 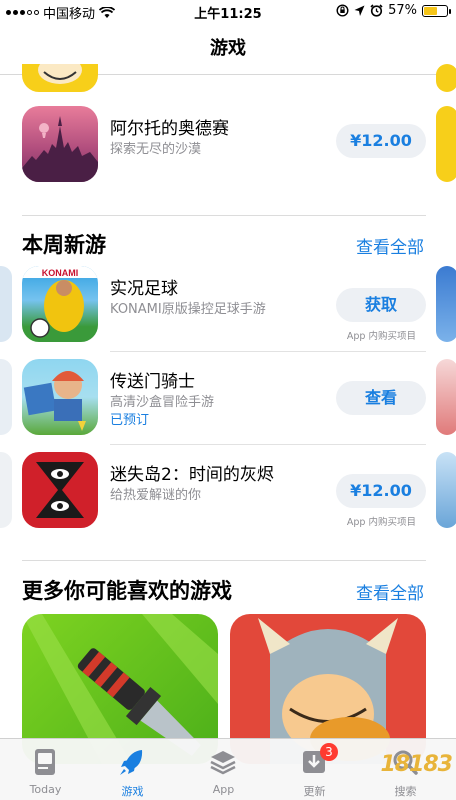 What do you see at coordinates (162, 402) in the screenshot?
I see `app-subtitle: 高清沙盒冒险手游` at bounding box center [162, 402].